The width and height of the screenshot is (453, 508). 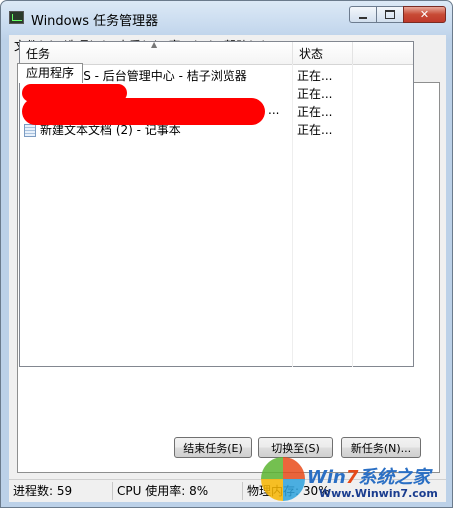 I want to click on notepad-icon, so click(x=30, y=130).